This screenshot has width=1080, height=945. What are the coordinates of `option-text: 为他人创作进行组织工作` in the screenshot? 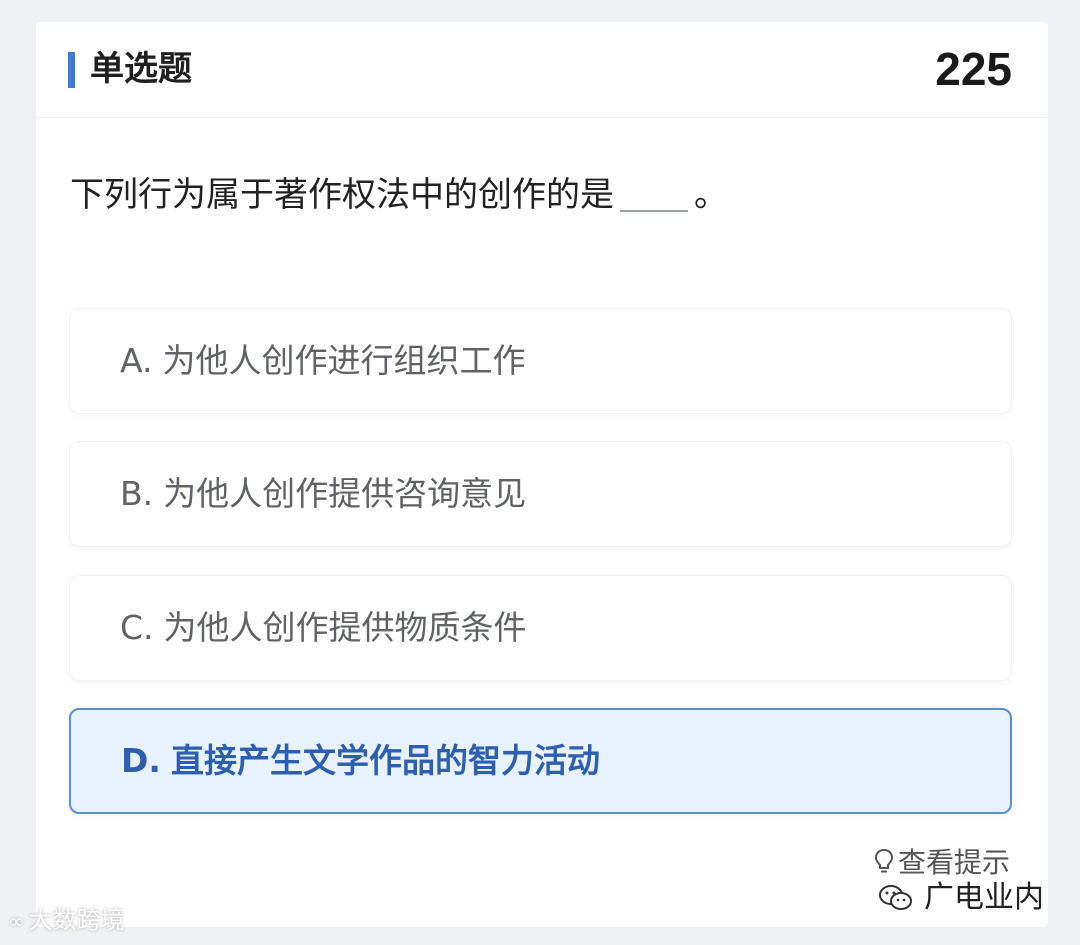 It's located at (344, 360).